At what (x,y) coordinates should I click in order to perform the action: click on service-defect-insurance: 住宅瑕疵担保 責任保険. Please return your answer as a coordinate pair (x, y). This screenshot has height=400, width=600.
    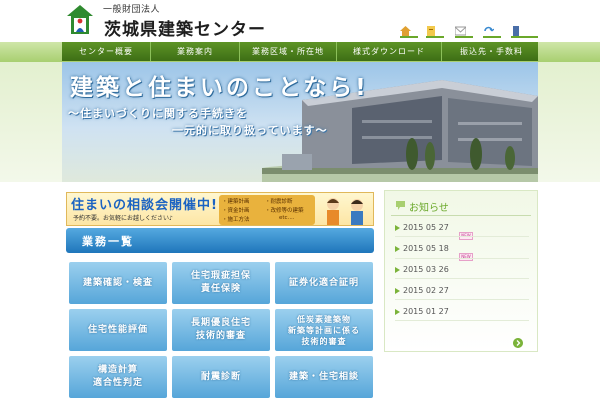
    Looking at the image, I should click on (221, 283).